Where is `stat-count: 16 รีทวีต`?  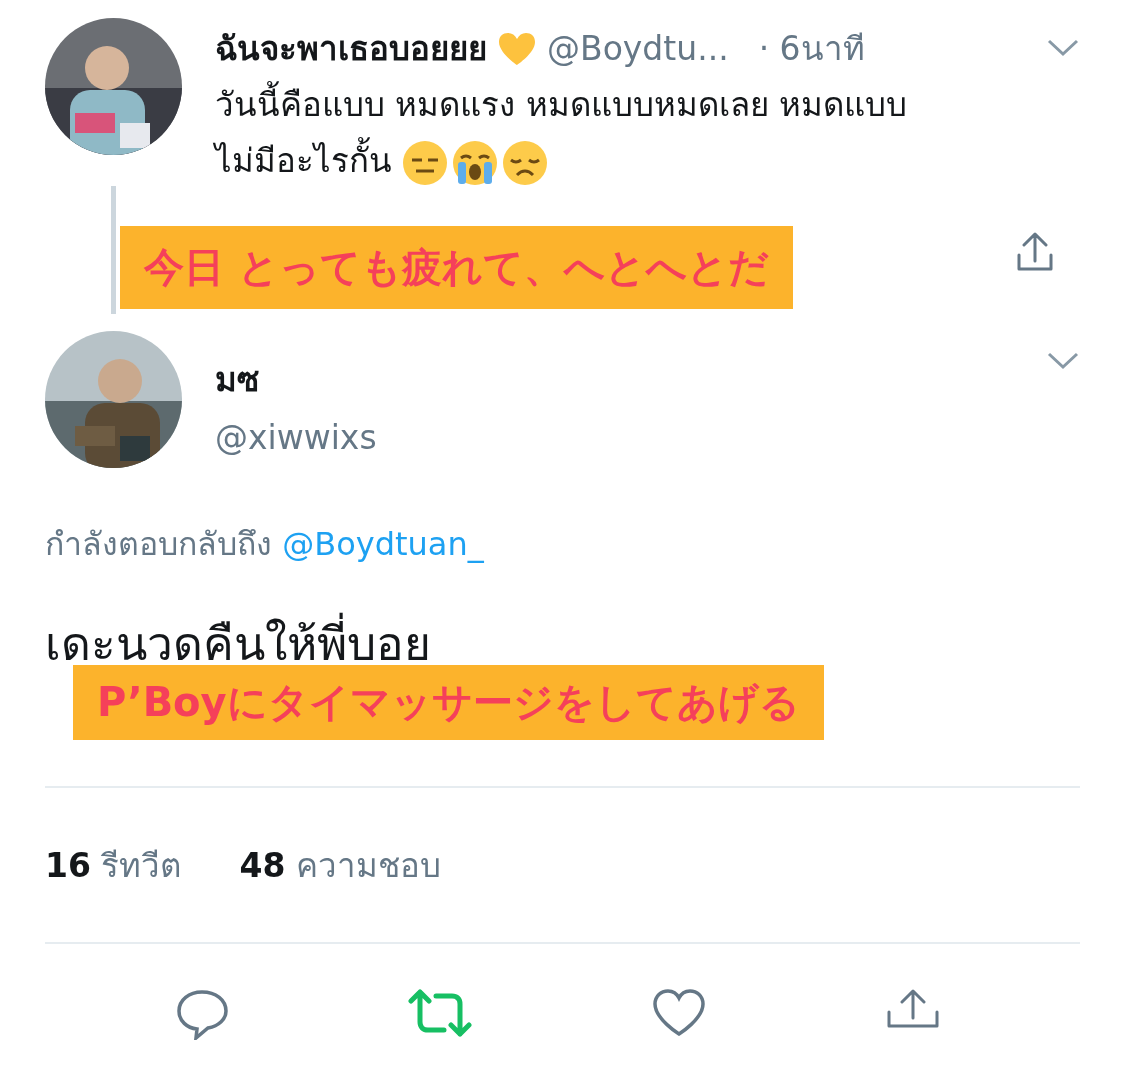
stat-count: 16 รีทวีต is located at coordinates (113, 865).